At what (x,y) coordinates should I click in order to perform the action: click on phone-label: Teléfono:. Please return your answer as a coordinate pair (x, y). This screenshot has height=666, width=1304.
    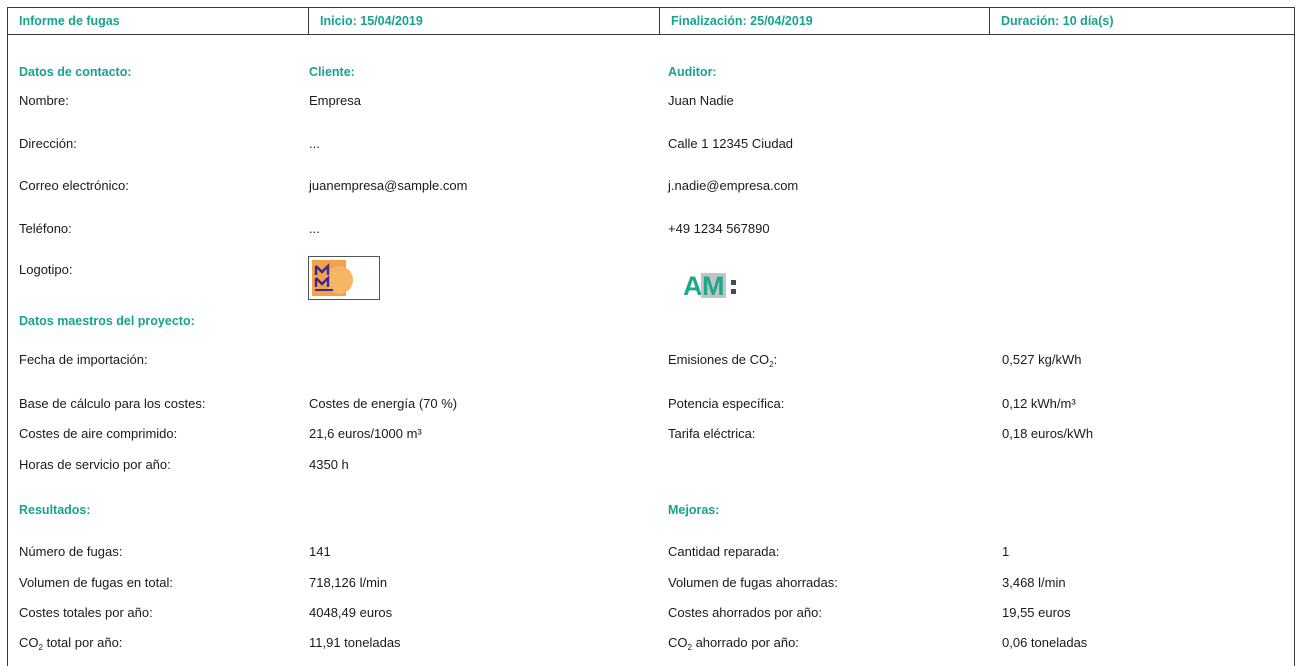
    Looking at the image, I should click on (45, 228).